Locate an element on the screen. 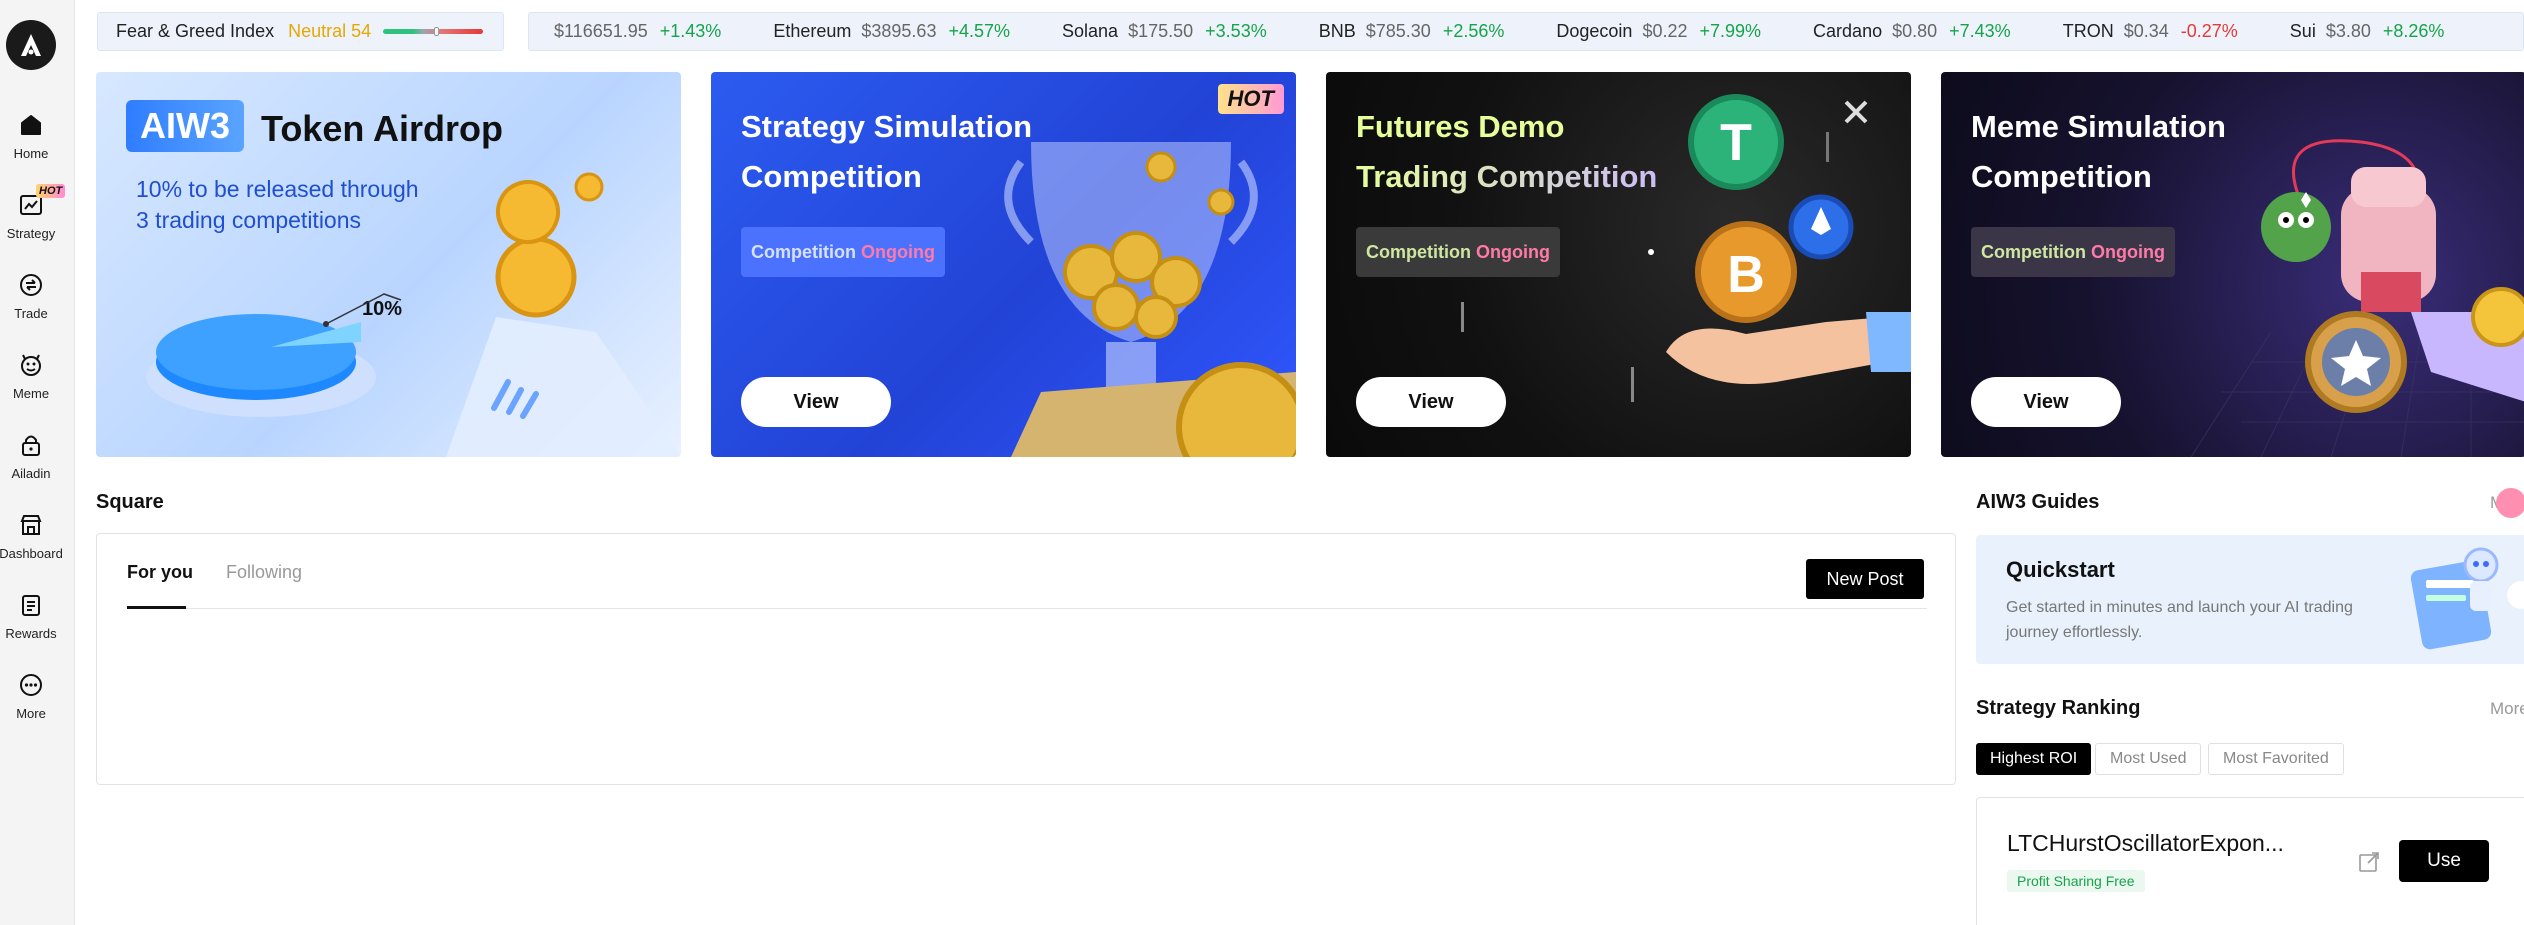  ticker-change: +1.43% is located at coordinates (690, 31).